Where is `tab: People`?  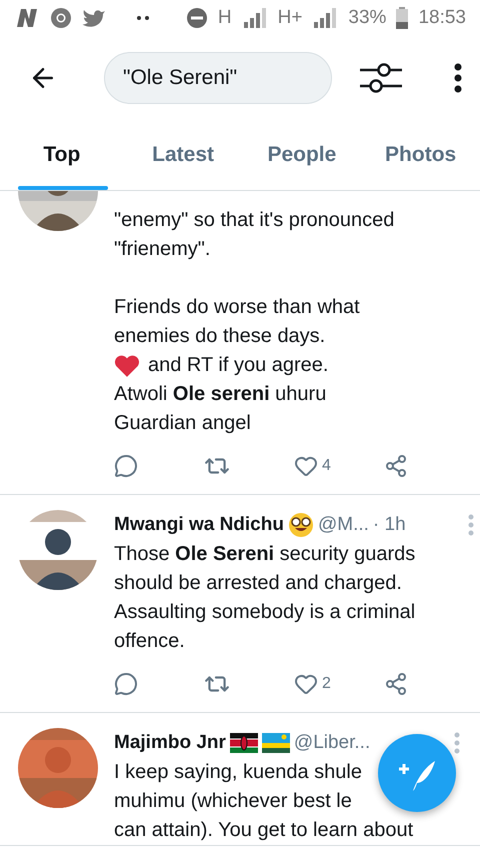 tab: People is located at coordinates (302, 155).